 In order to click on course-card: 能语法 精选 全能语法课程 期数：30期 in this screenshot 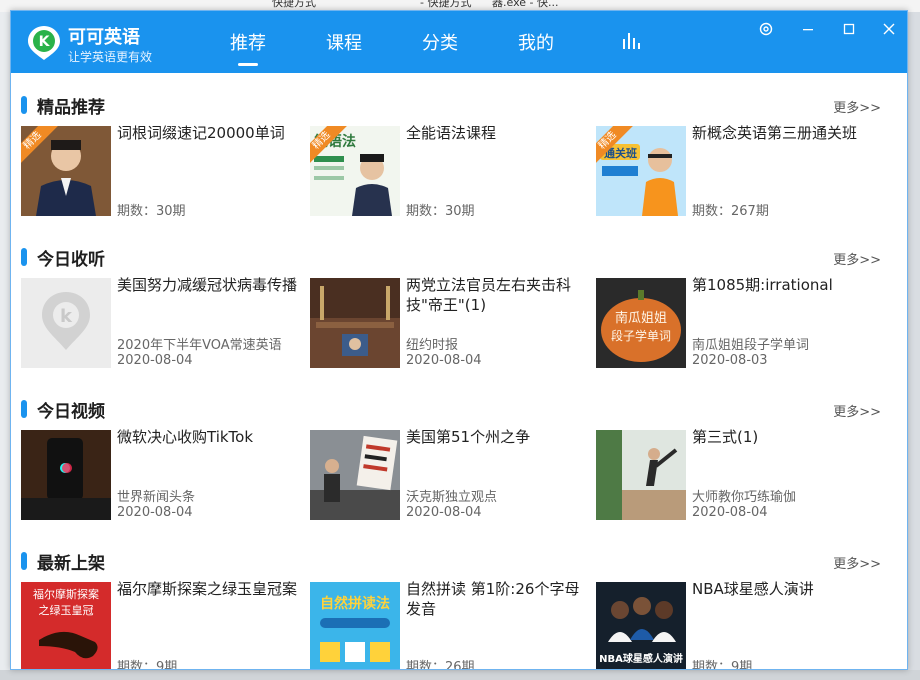, I will do `click(449, 172)`.